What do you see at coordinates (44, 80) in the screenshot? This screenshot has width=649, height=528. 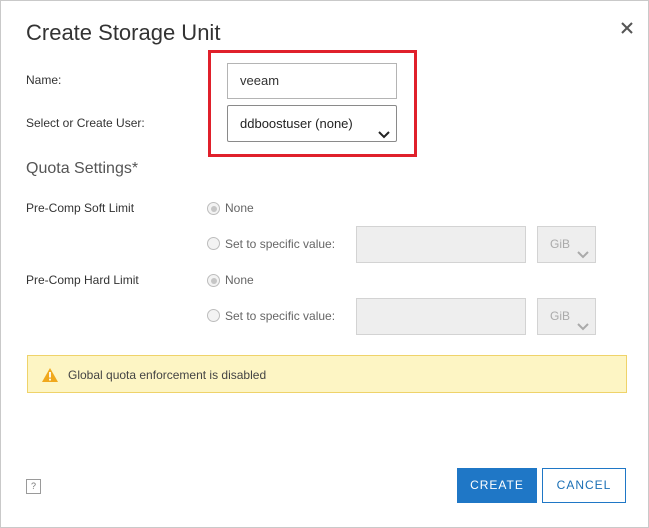 I see `name-label: Name:` at bounding box center [44, 80].